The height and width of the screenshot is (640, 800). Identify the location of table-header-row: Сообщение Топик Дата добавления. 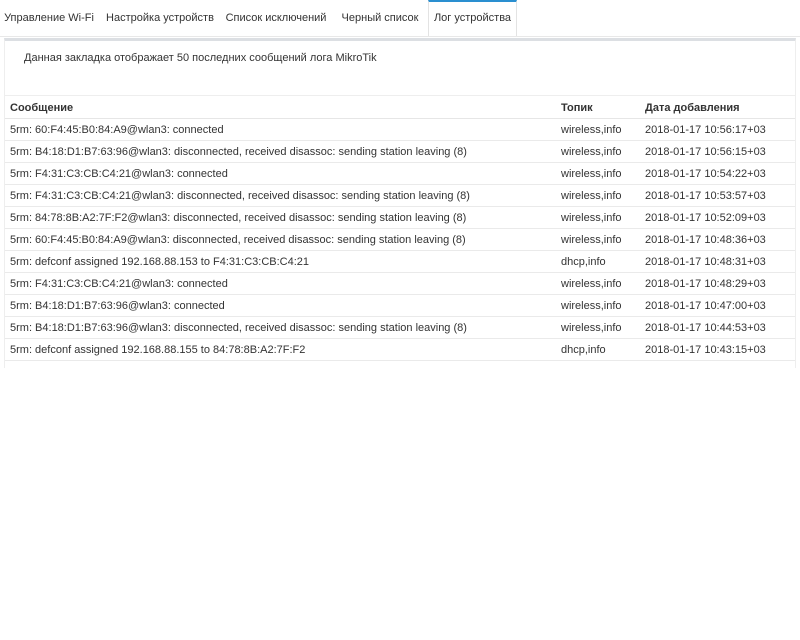
(400, 108).